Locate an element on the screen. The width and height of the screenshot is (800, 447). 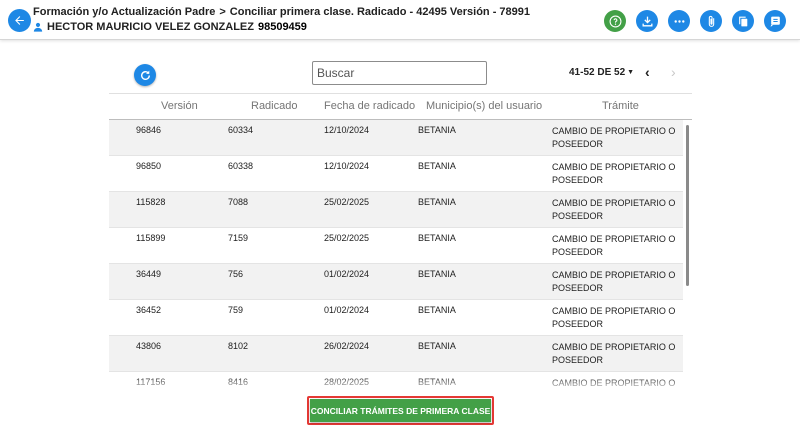
copy-button is located at coordinates (743, 21).